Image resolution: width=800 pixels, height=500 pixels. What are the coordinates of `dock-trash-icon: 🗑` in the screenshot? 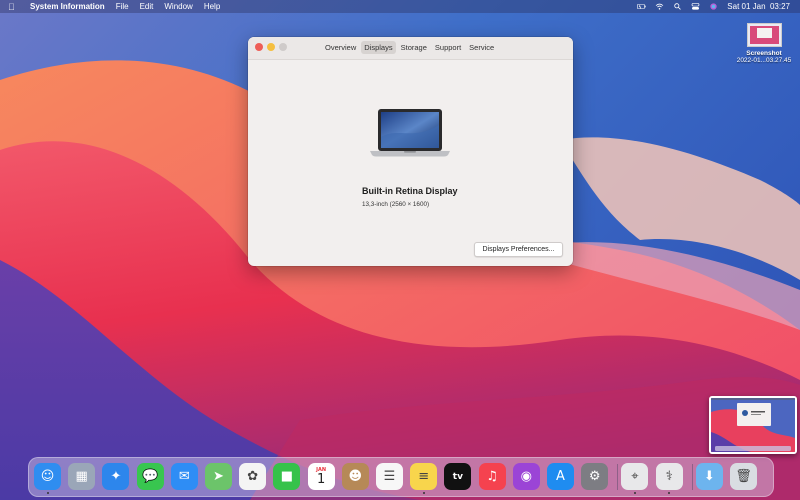 It's located at (743, 476).